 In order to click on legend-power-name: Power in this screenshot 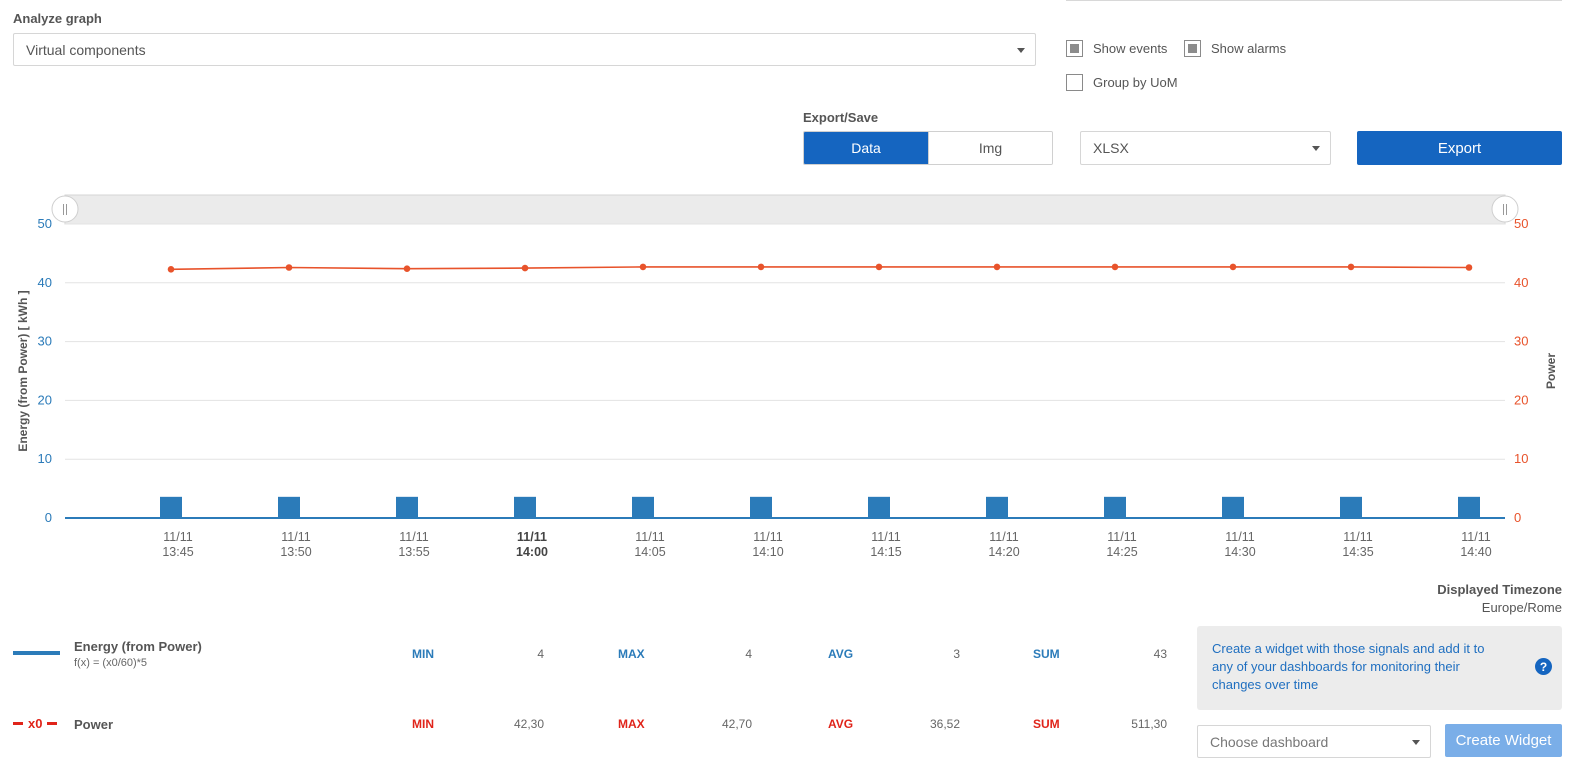, I will do `click(94, 724)`.